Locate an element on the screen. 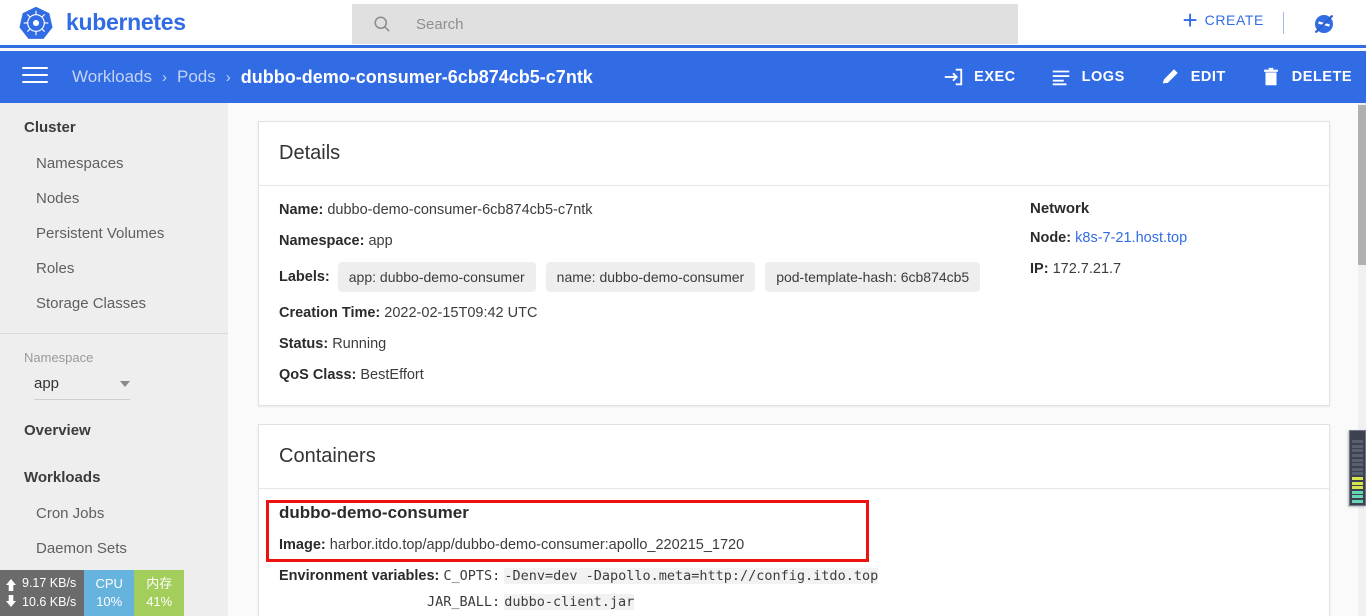 The height and width of the screenshot is (616, 1366). exec-terminal-icon is located at coordinates (953, 77).